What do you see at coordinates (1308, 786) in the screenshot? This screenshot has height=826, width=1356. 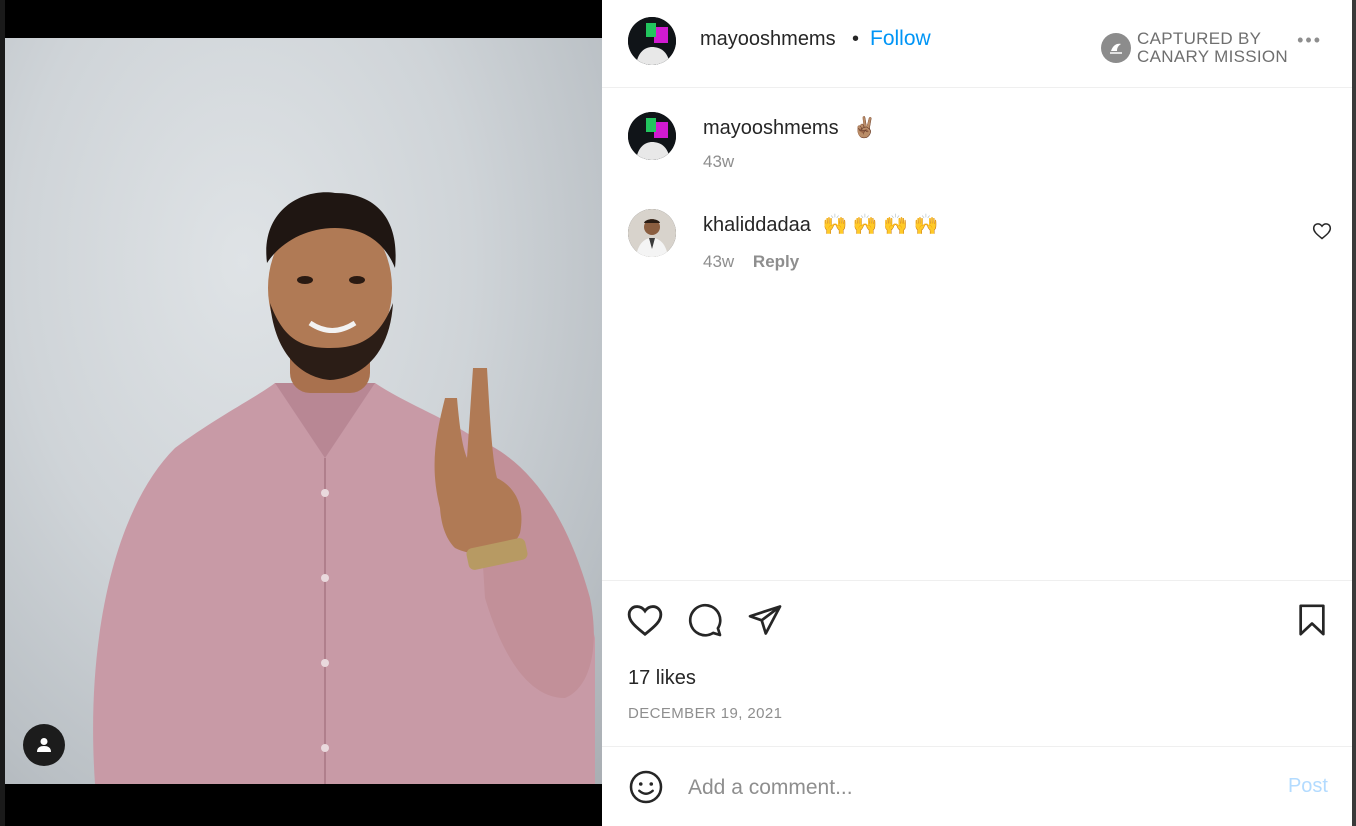 I see `post-comment-button: Post` at bounding box center [1308, 786].